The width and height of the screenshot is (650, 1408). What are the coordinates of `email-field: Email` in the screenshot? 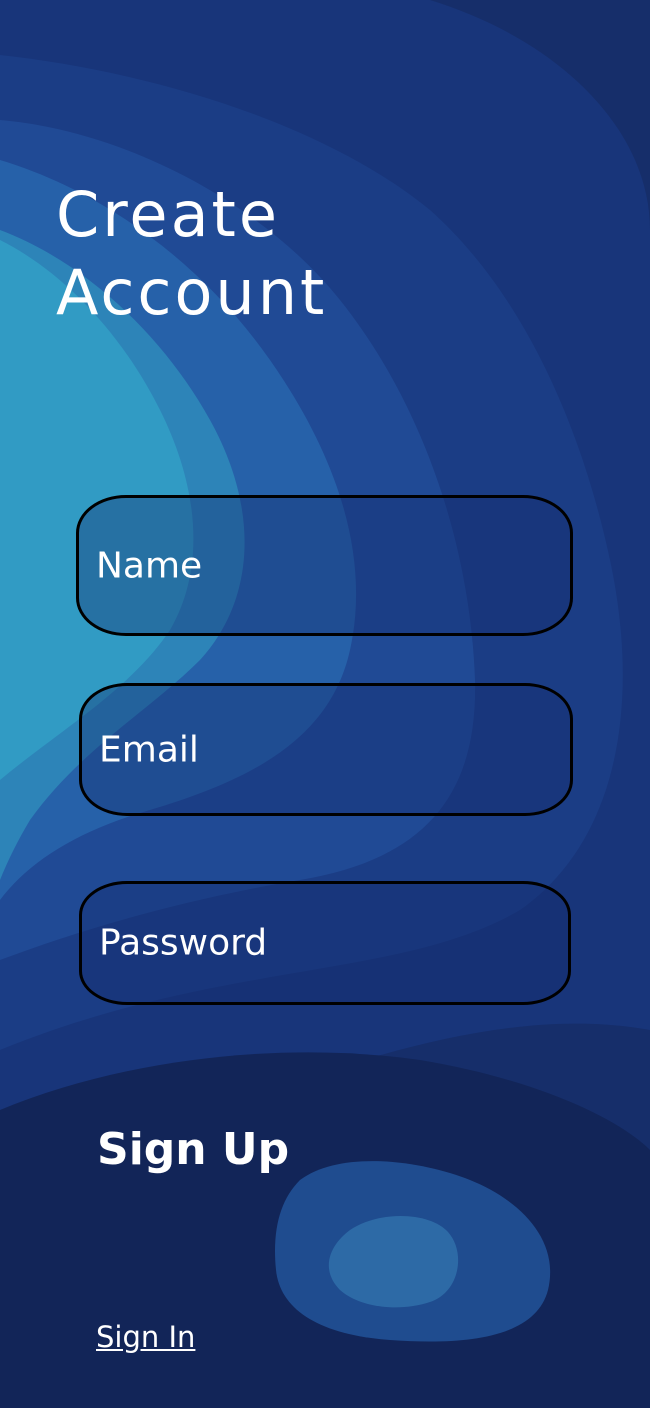 It's located at (326, 749).